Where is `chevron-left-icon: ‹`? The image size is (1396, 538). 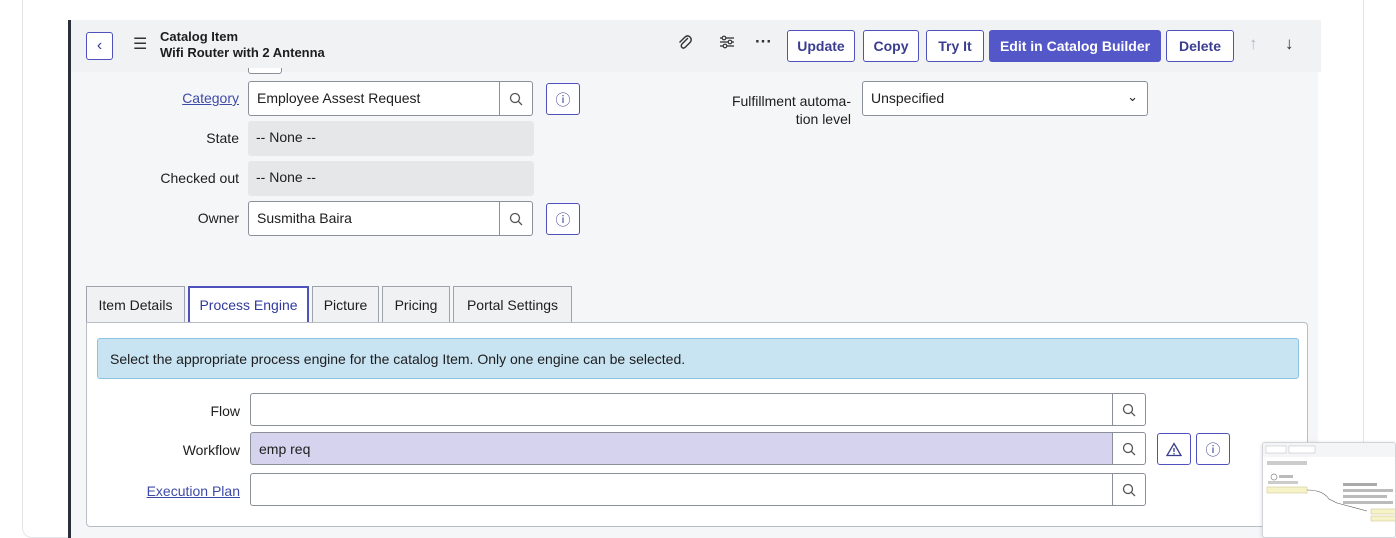
chevron-left-icon: ‹ is located at coordinates (99, 45).